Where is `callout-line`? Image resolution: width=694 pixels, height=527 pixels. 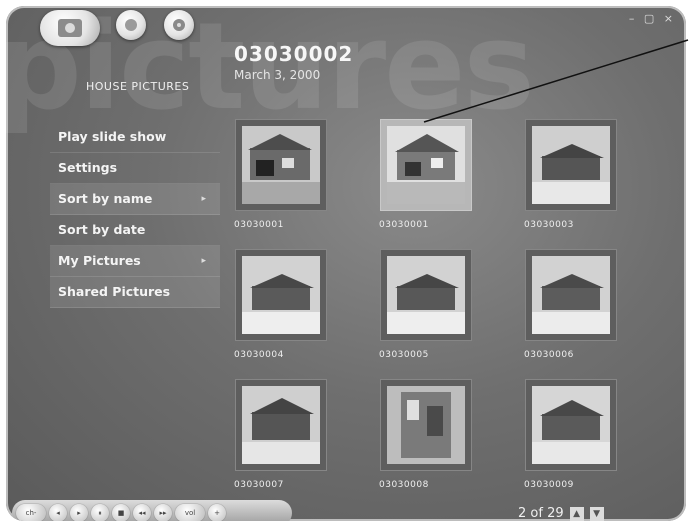 callout-line is located at coordinates (556, 81).